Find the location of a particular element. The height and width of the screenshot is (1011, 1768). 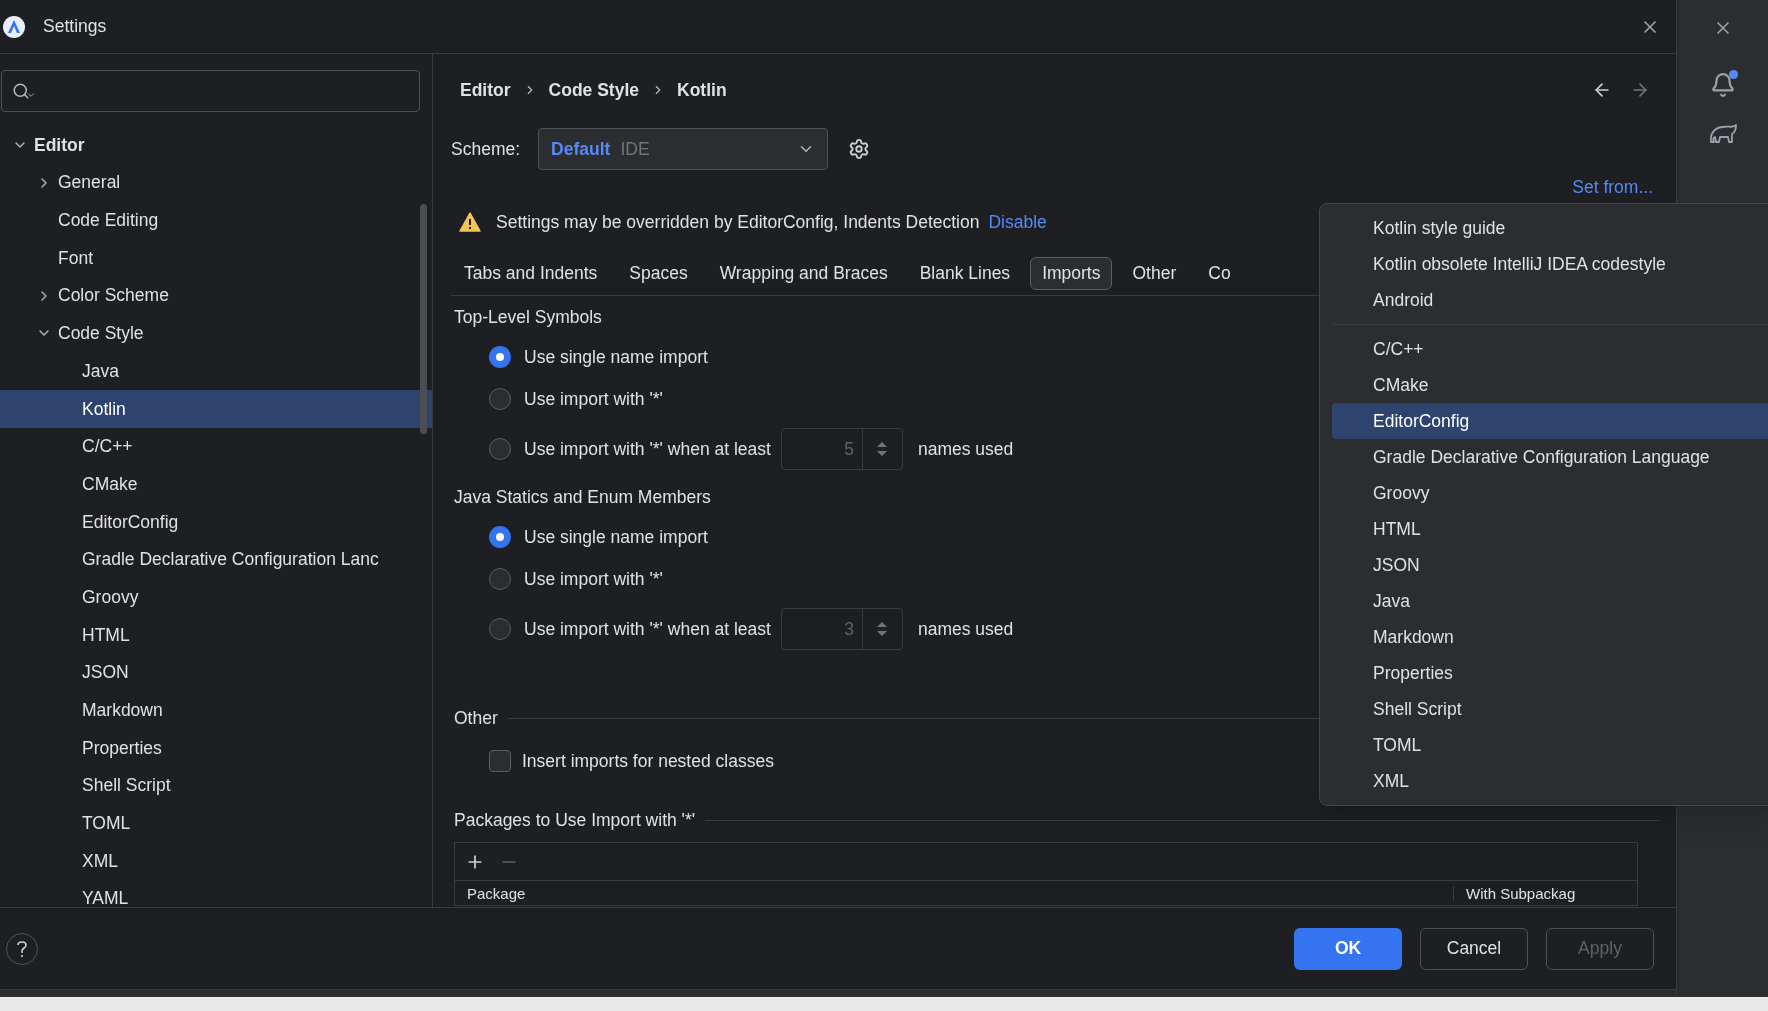

elephant-icon is located at coordinates (1722, 134).